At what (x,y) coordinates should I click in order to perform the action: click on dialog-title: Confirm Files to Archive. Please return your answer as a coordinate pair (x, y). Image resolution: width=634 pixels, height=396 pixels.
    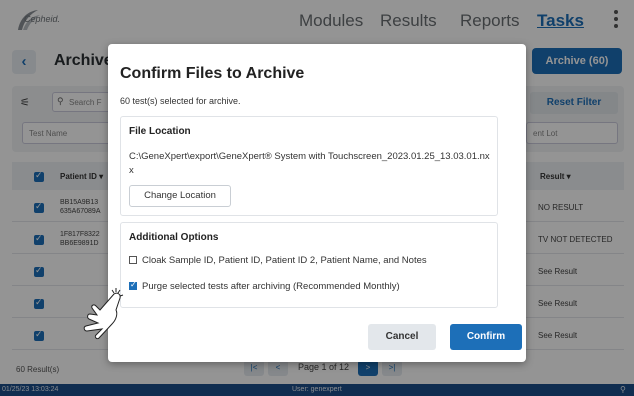
    Looking at the image, I should click on (212, 73).